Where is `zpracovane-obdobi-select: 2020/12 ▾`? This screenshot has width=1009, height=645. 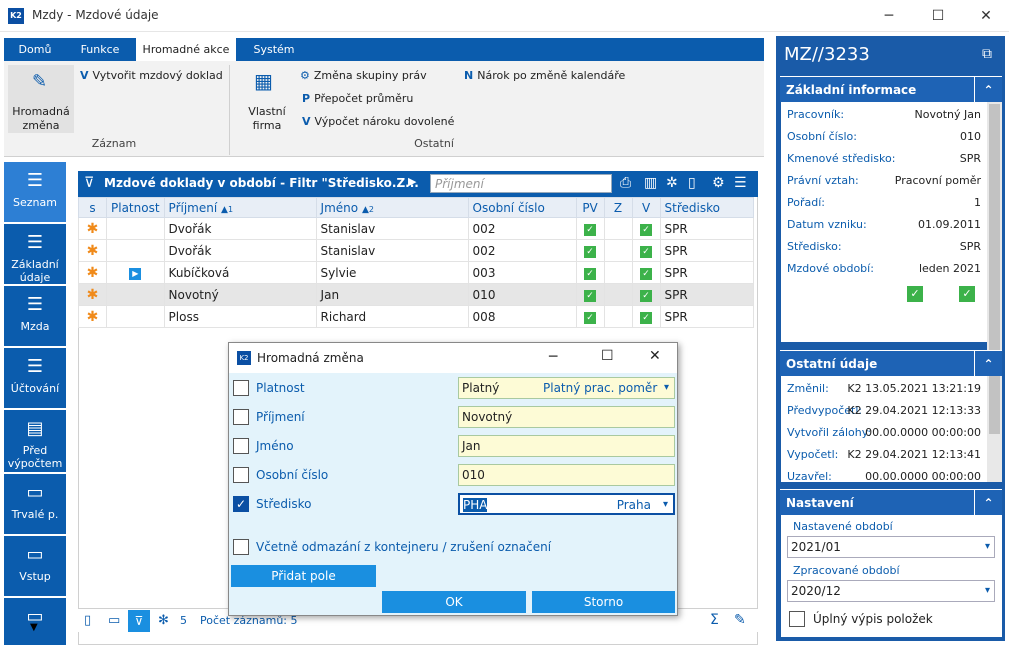
zpracovane-obdobi-select: 2020/12 ▾ is located at coordinates (891, 591).